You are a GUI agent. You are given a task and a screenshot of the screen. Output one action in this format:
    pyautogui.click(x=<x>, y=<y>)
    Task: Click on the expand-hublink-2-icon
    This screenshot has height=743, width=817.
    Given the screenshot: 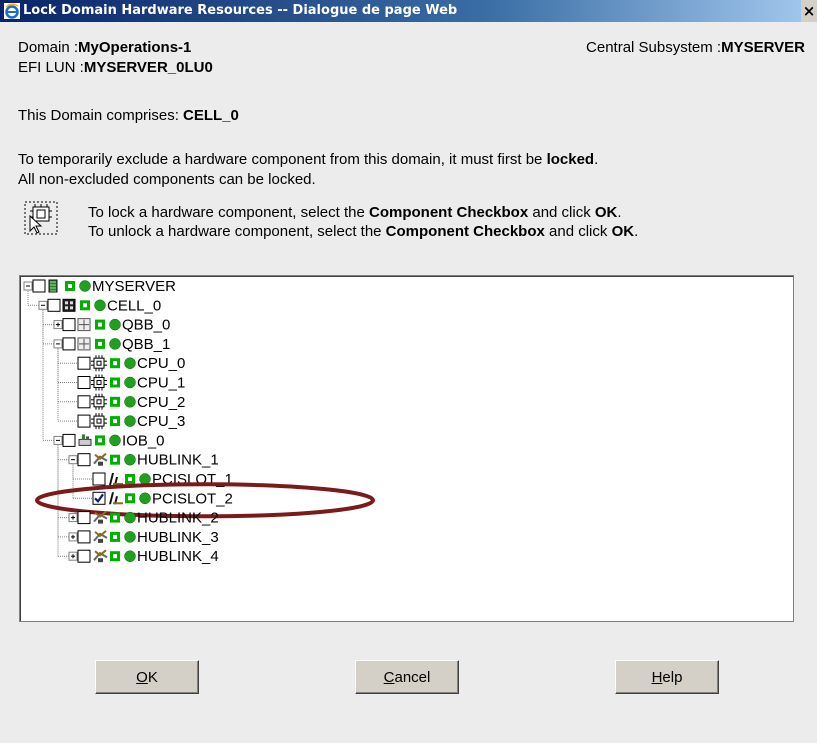 What is the action you would take?
    pyautogui.click(x=73, y=518)
    